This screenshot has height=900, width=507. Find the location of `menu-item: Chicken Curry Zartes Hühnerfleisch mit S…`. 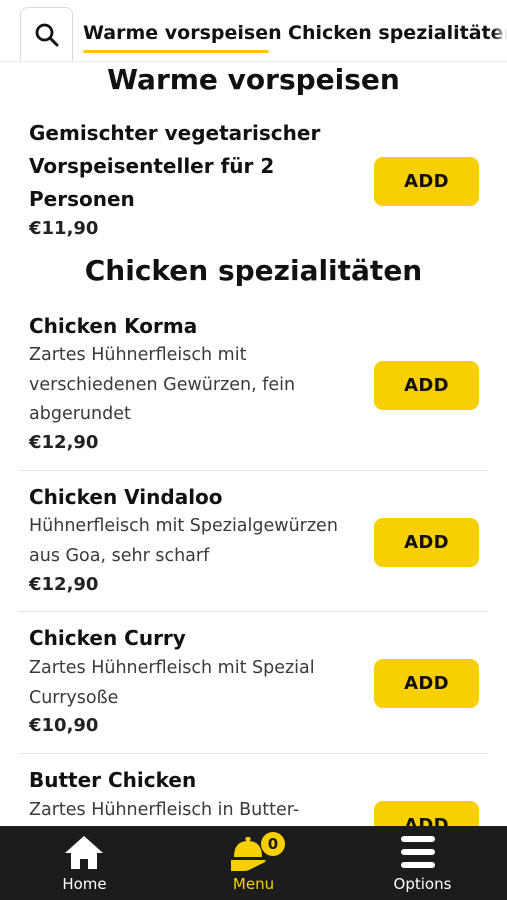

menu-item: Chicken Curry Zartes Hühnerfleisch mit S… is located at coordinates (253, 683).